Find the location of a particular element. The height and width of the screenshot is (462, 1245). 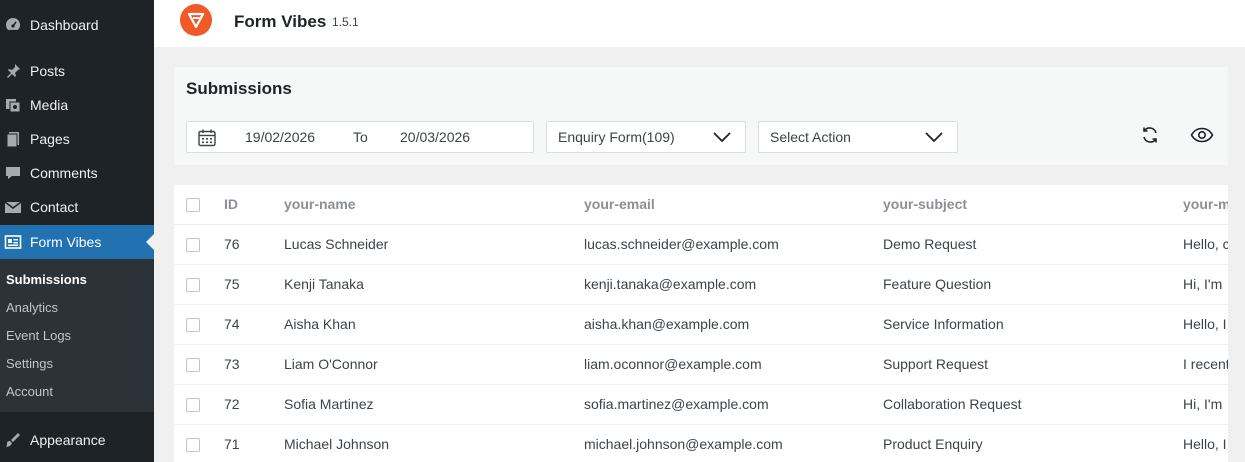

column-header-message: your-m is located at coordinates (1205, 204).